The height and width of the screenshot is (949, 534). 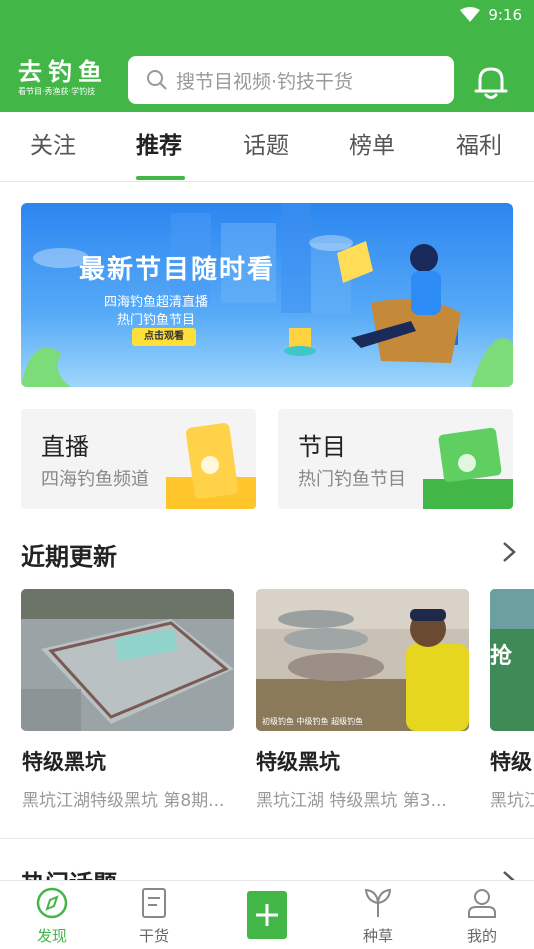 What do you see at coordinates (52, 903) in the screenshot?
I see `compass-icon` at bounding box center [52, 903].